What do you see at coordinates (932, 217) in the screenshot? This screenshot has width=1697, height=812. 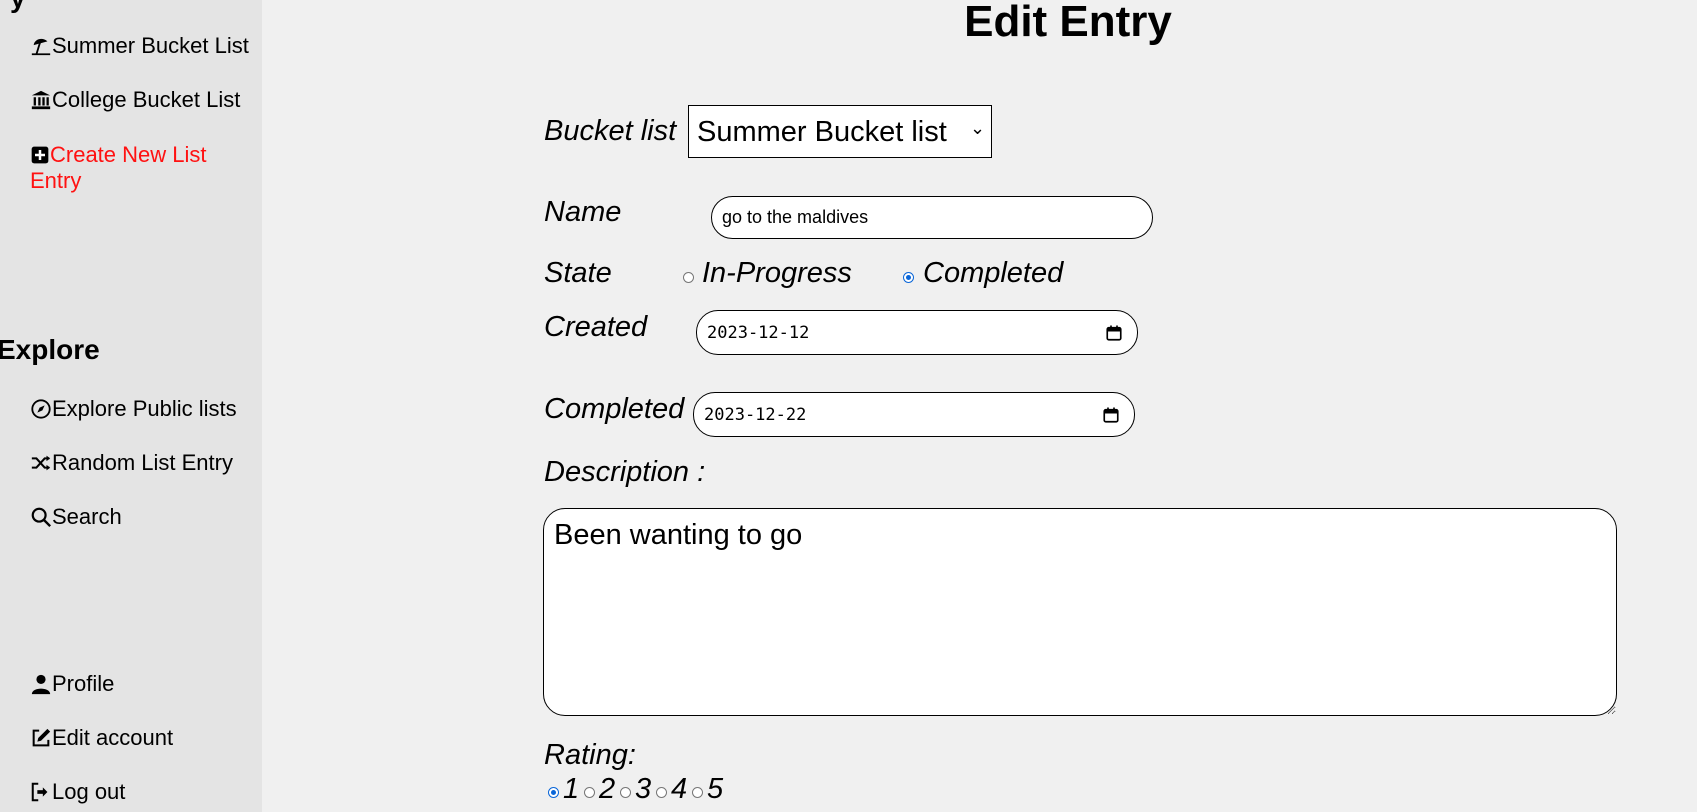 I see `name-input` at bounding box center [932, 217].